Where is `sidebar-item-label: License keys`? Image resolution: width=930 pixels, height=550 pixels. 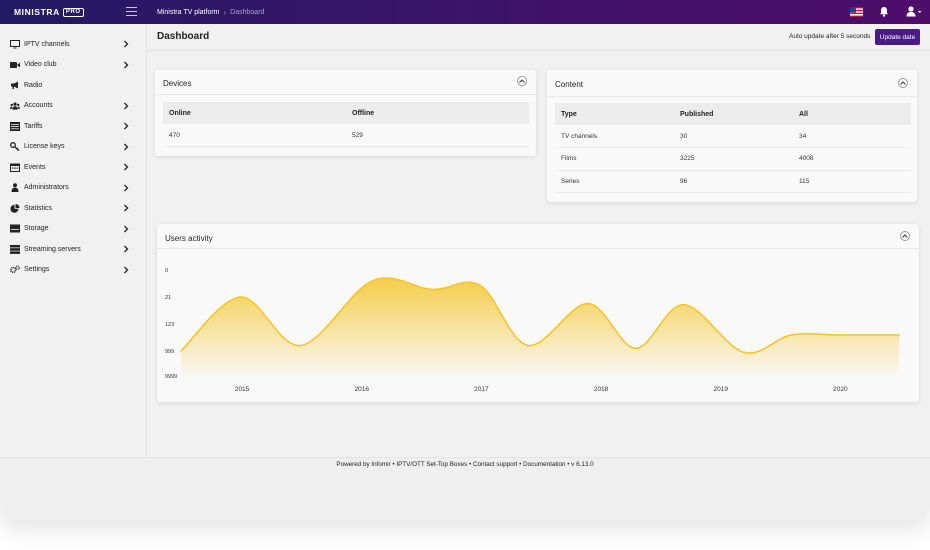
sidebar-item-label: License keys is located at coordinates (44, 147).